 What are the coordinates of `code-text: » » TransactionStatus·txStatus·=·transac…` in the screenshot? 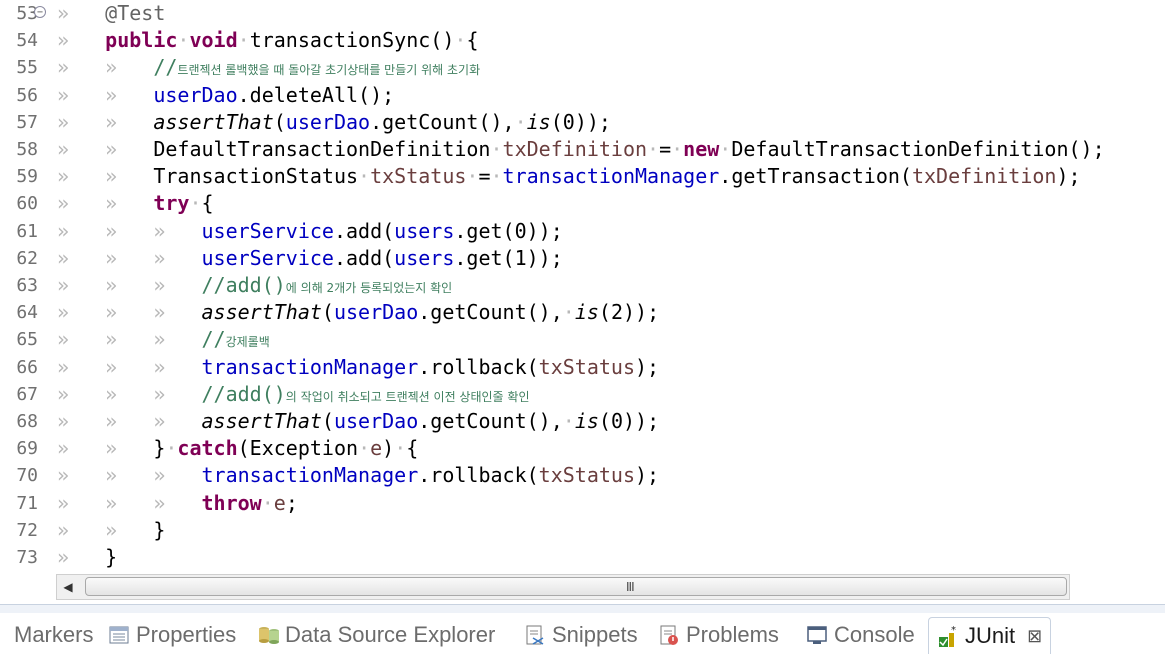 It's located at (569, 176).